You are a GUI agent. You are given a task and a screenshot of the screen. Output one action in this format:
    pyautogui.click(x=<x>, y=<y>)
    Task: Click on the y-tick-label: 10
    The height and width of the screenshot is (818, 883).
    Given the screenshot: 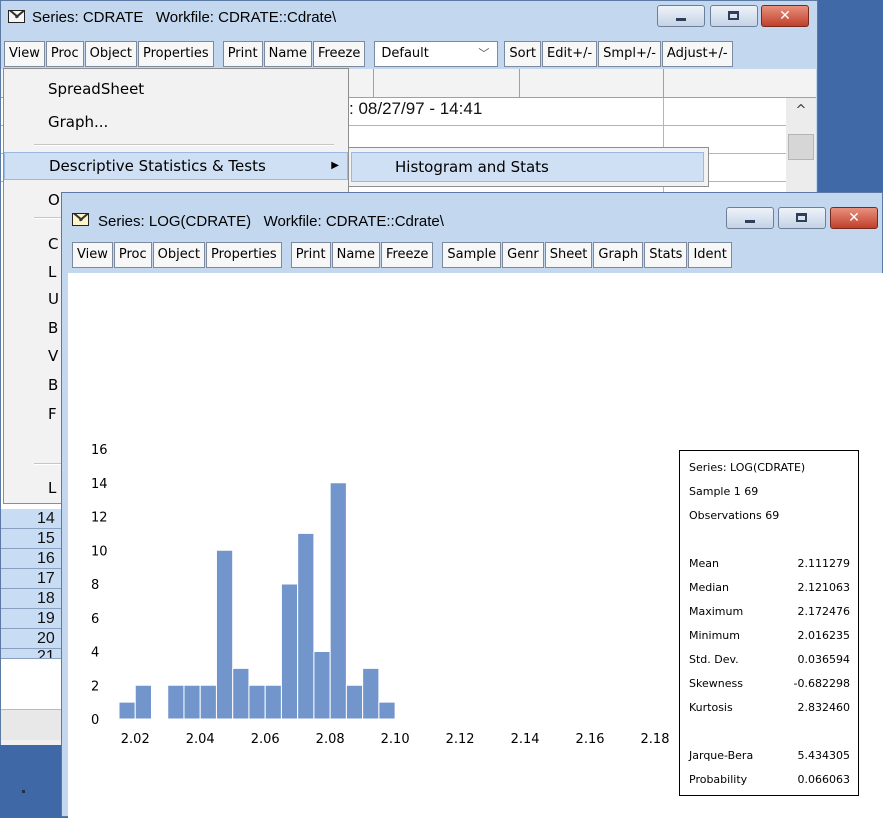 What is the action you would take?
    pyautogui.click(x=99, y=551)
    